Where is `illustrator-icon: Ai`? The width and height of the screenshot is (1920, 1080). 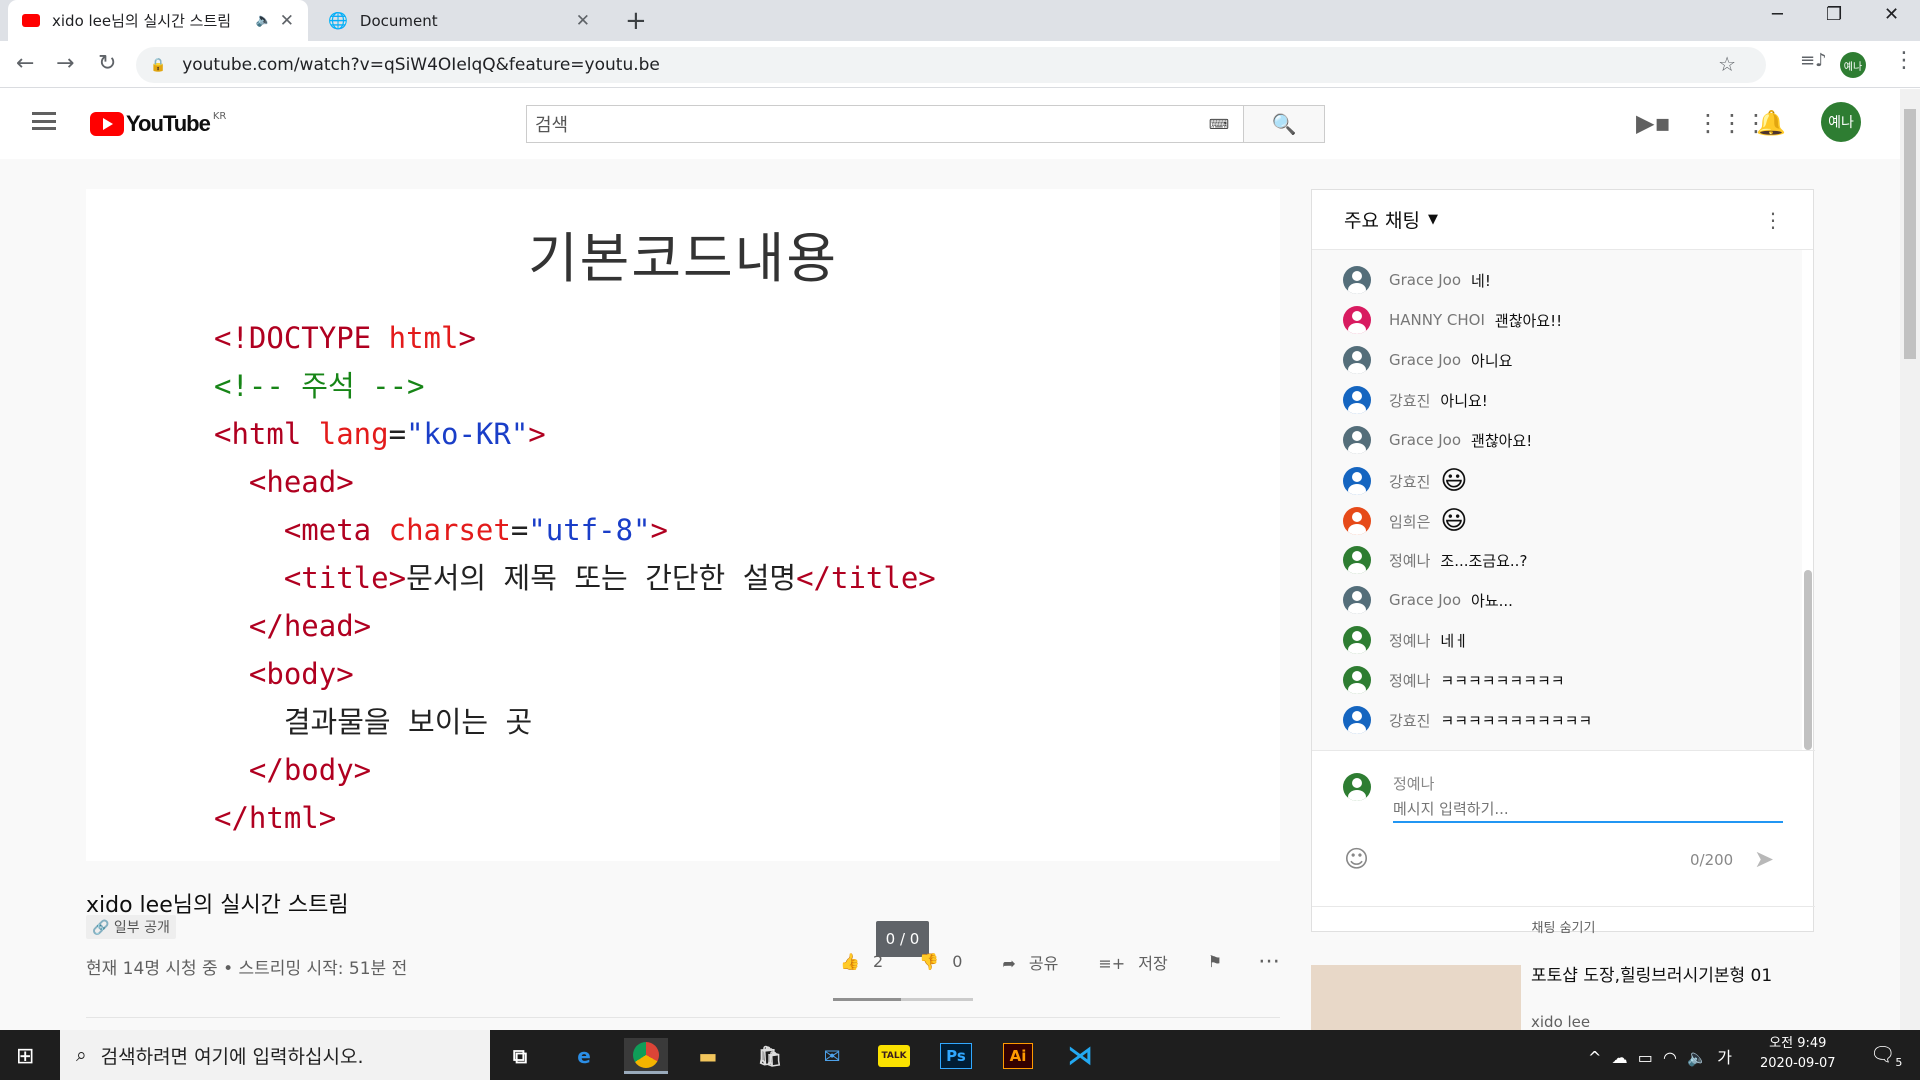 illustrator-icon: Ai is located at coordinates (1018, 1056).